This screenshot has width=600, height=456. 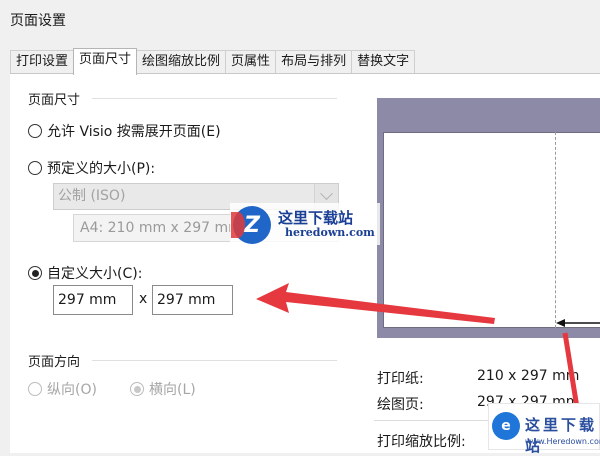 I want to click on option-portrait-row: 纵向(O), so click(x=62, y=389).